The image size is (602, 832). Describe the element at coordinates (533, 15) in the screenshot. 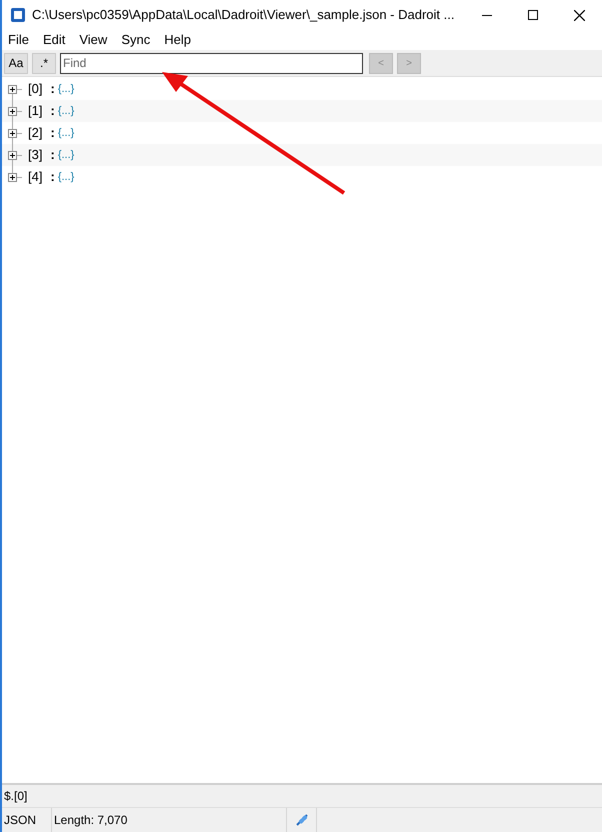

I see `maximize-icon` at that location.